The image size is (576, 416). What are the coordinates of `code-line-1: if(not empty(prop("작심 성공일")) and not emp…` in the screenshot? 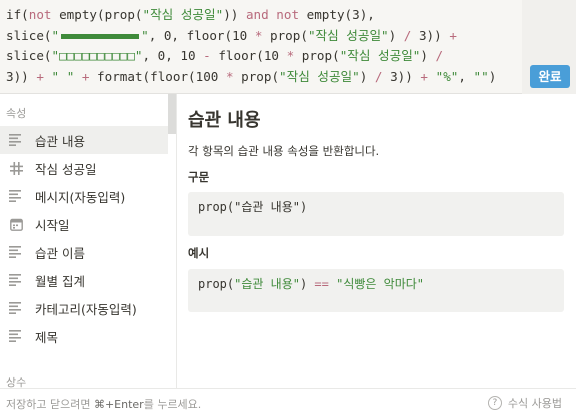 It's located at (190, 14).